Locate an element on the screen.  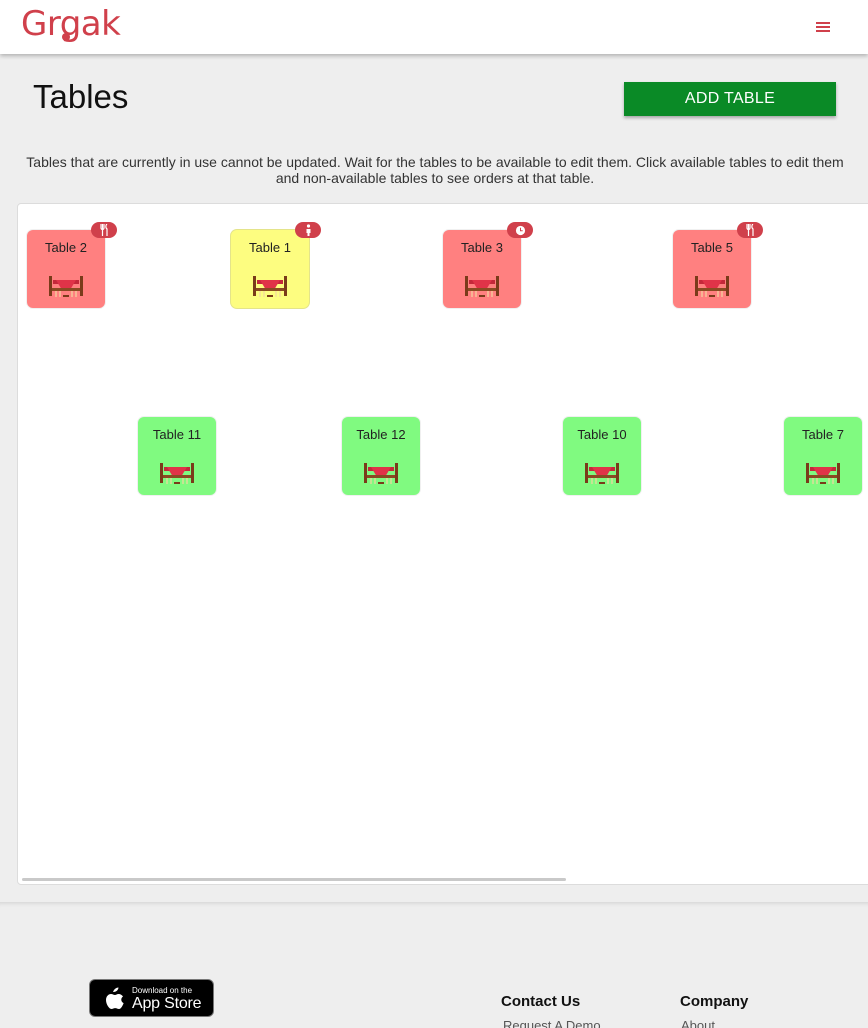
logo-text: Grgak is located at coordinates (71, 24).